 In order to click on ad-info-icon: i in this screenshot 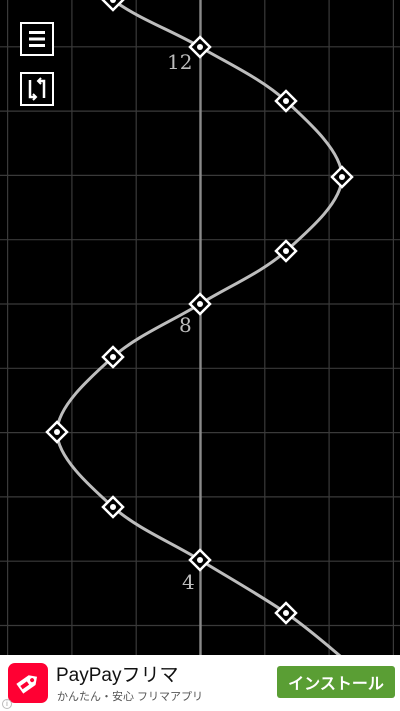, I will do `click(7, 704)`.